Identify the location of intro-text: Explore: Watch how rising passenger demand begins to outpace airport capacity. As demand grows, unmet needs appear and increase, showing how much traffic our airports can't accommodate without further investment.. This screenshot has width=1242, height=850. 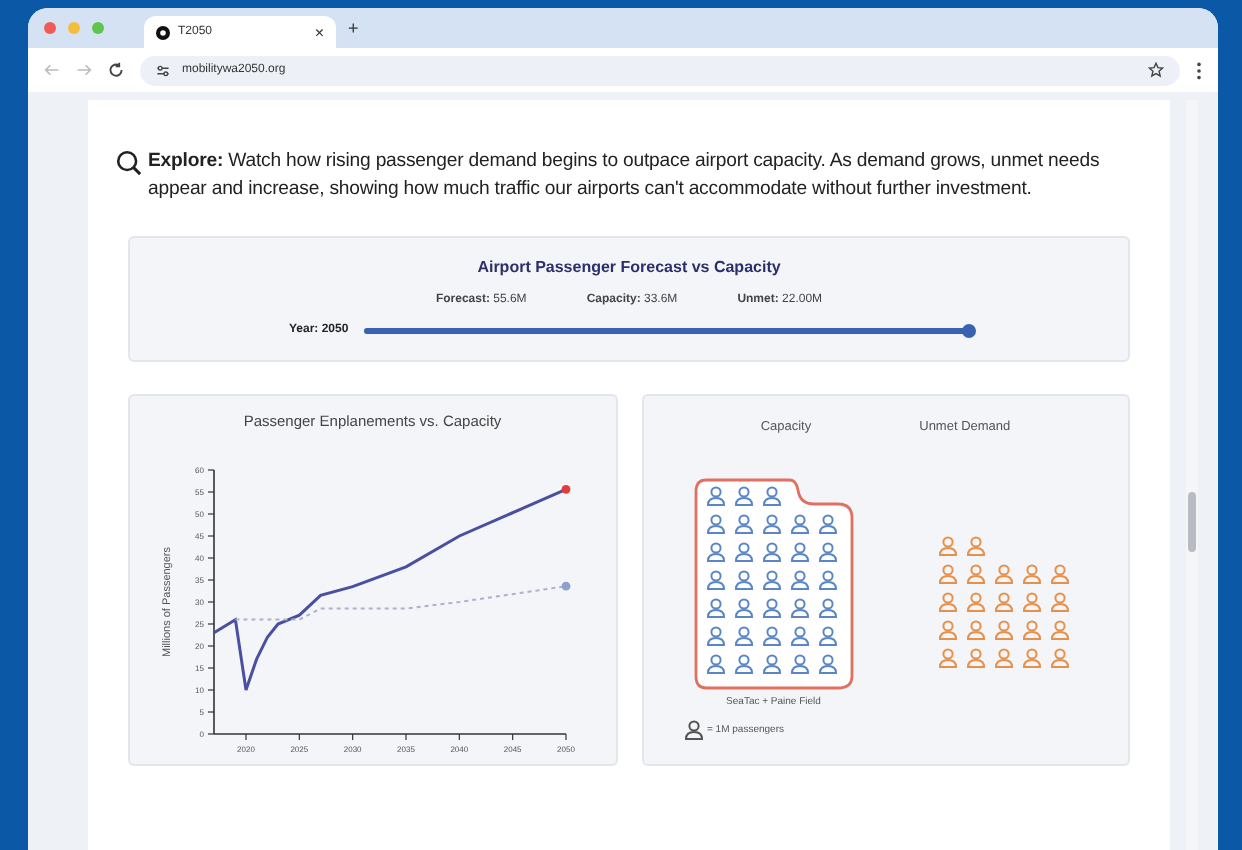
(625, 176).